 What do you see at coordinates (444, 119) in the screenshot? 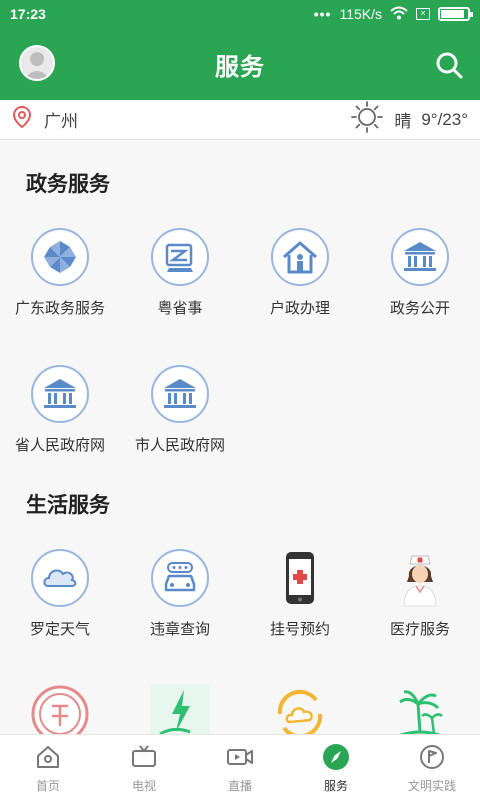
I see `temperature-range: 9°/23°` at bounding box center [444, 119].